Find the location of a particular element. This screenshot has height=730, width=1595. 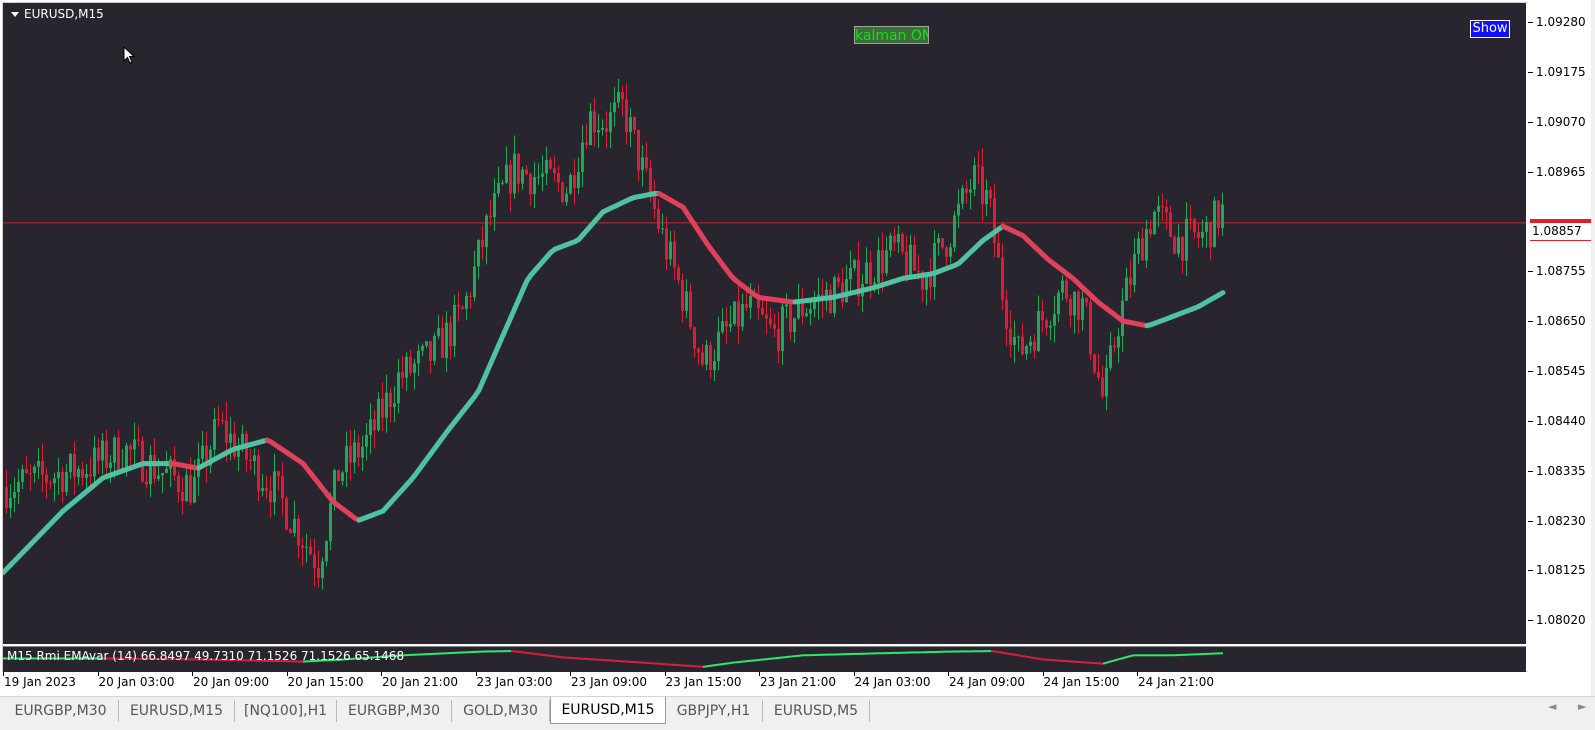

tab-eurgbp-m30-2: EURGBP,M30 is located at coordinates (394, 711).